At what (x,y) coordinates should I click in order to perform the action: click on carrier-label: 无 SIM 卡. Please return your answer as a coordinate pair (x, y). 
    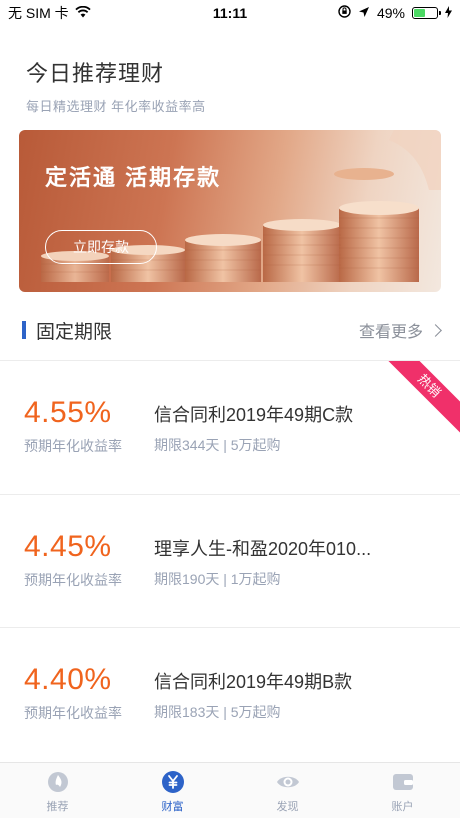
    Looking at the image, I should click on (38, 13).